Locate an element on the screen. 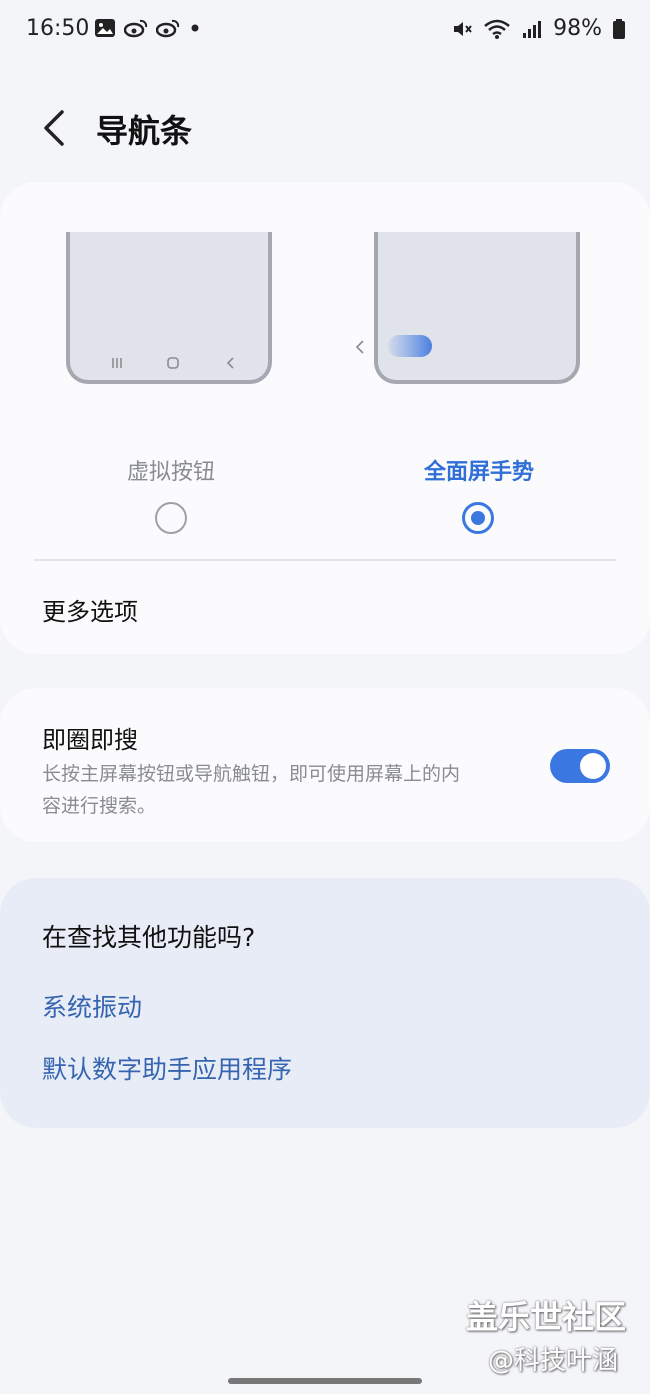  recents-icon is located at coordinates (117, 363).